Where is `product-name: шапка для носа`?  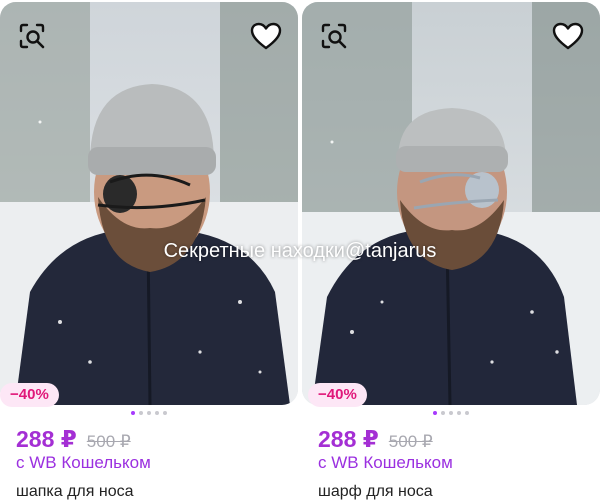 product-name: шапка для носа is located at coordinates (75, 492).